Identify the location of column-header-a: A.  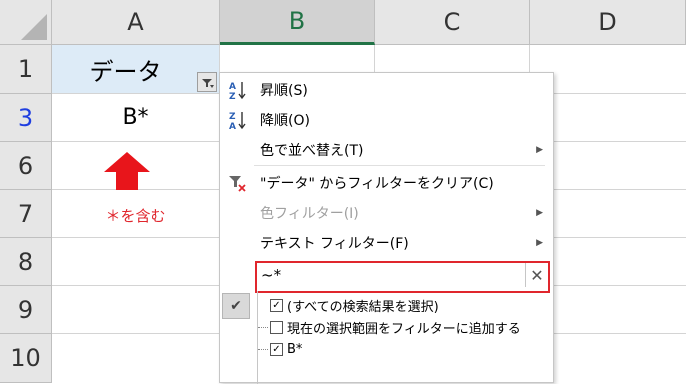
(136, 22).